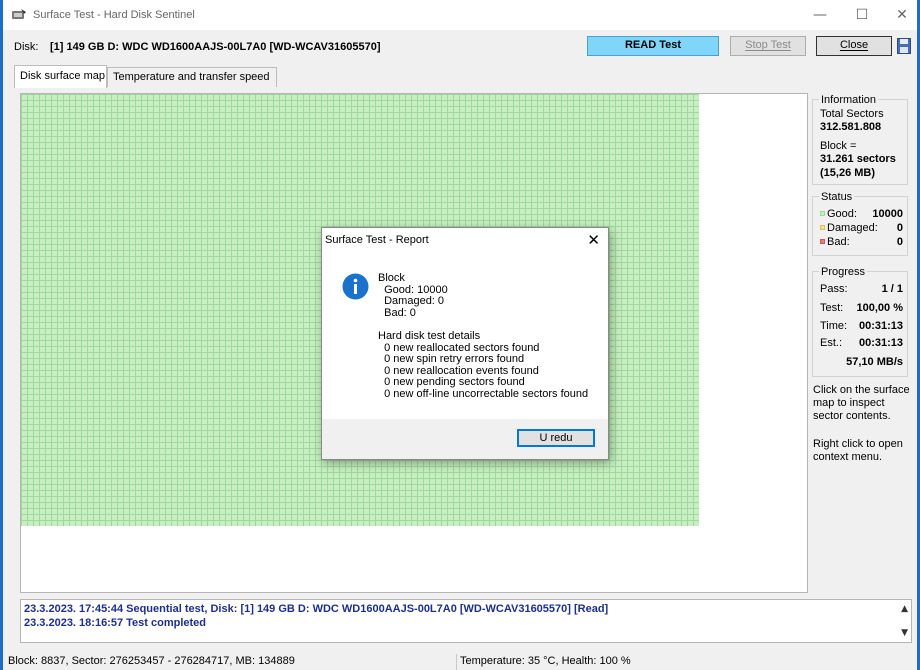 This screenshot has height=670, width=920. Describe the element at coordinates (593, 240) in the screenshot. I see `dialog-close-icon: ✕` at that location.